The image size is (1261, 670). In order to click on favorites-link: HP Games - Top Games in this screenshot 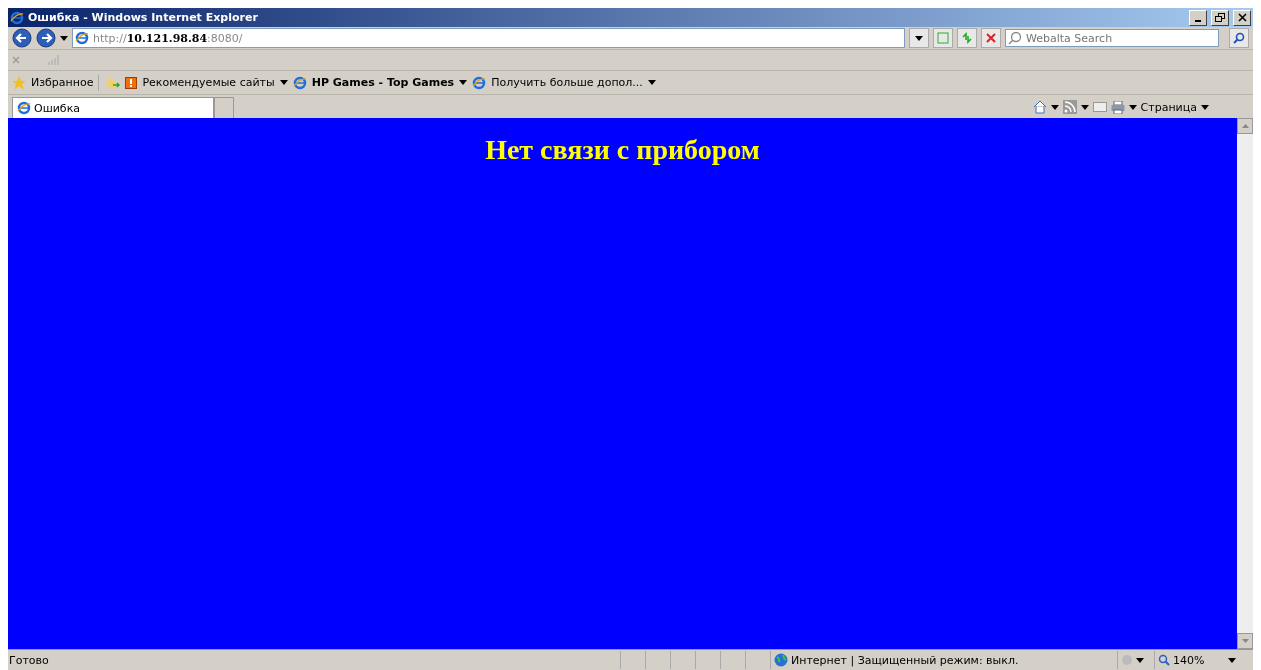, I will do `click(383, 82)`.